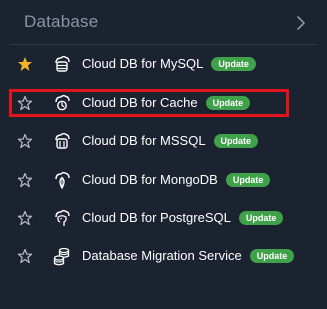 This screenshot has width=327, height=309. I want to click on menu-item-label: Cloud DB for PostgreSQL Update, so click(183, 217).